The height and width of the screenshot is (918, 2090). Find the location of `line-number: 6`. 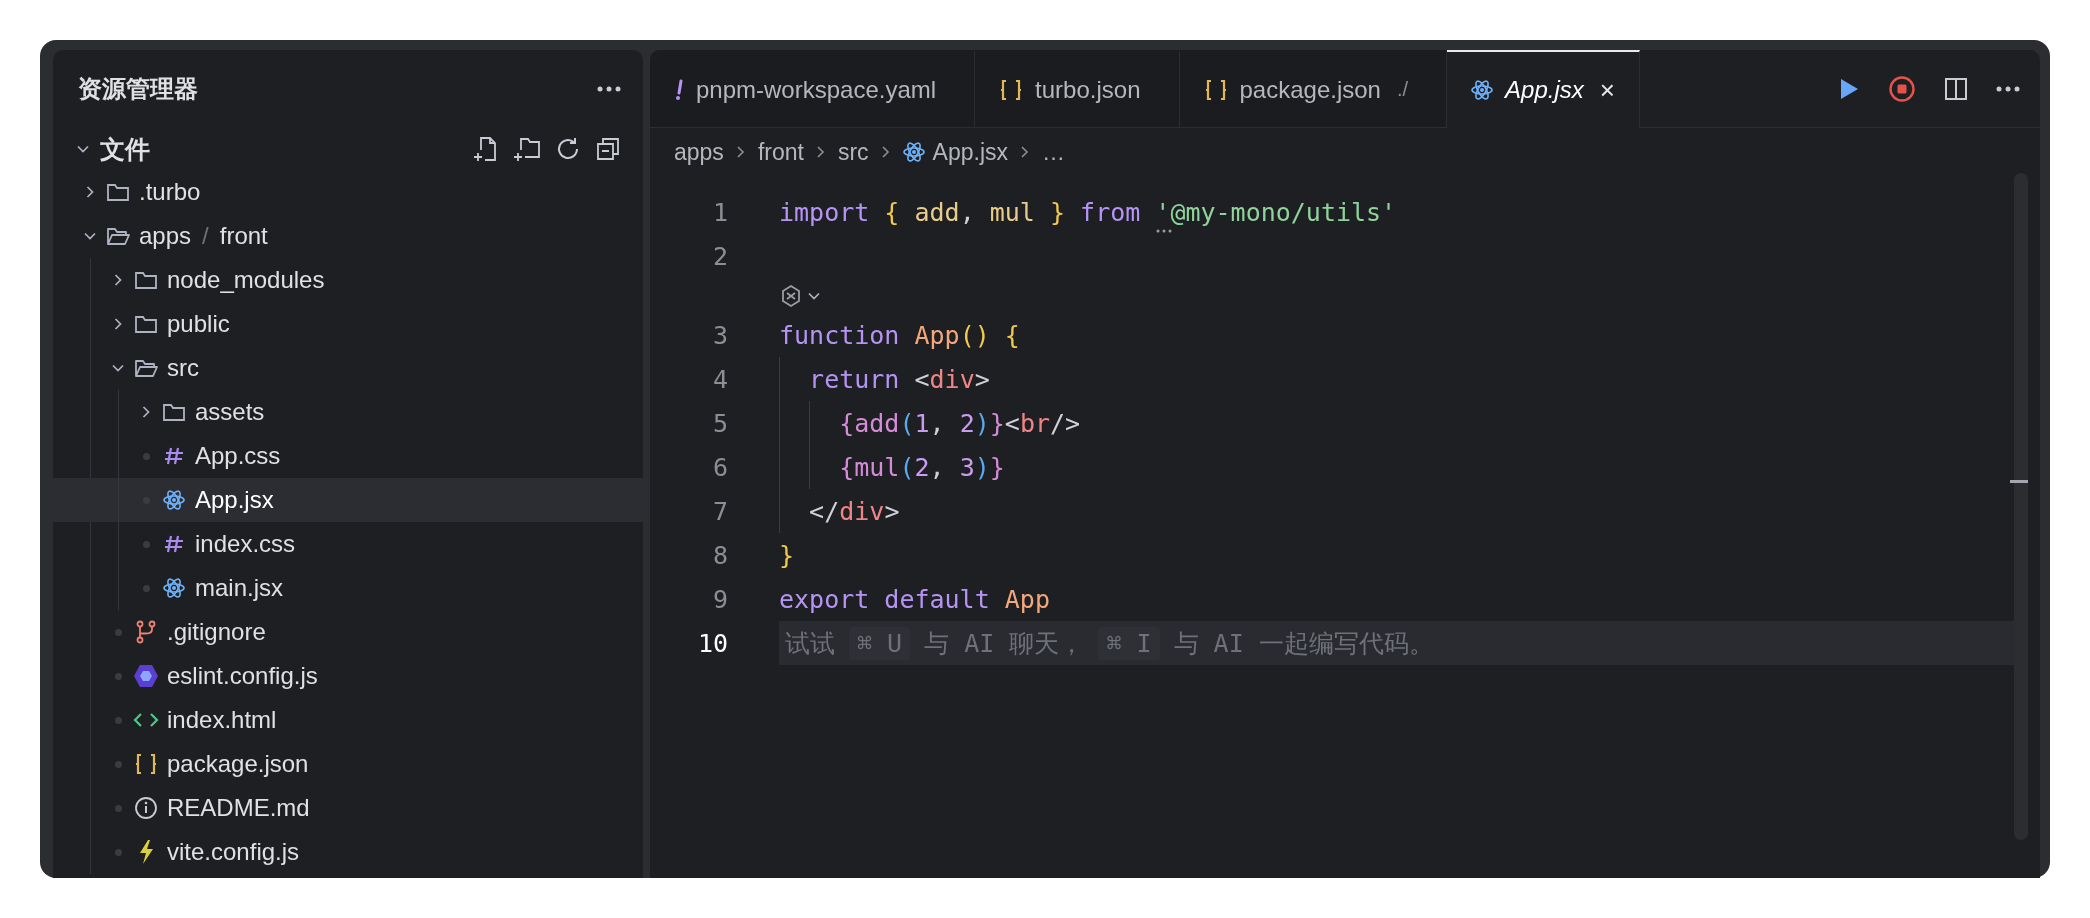

line-number: 6 is located at coordinates (719, 467).